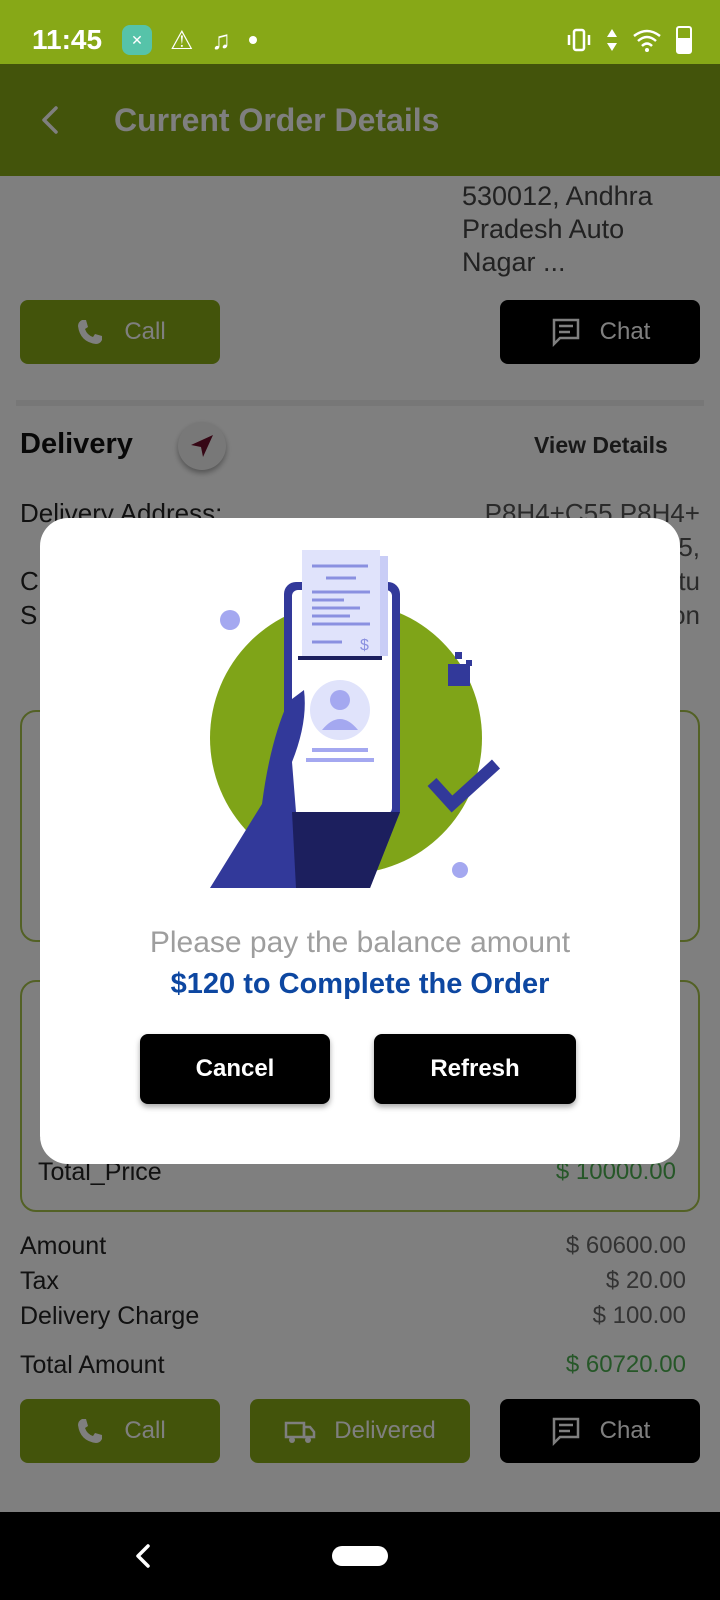 Image resolution: width=720 pixels, height=1600 pixels. What do you see at coordinates (67, 39) in the screenshot?
I see `status-time: 11:45` at bounding box center [67, 39].